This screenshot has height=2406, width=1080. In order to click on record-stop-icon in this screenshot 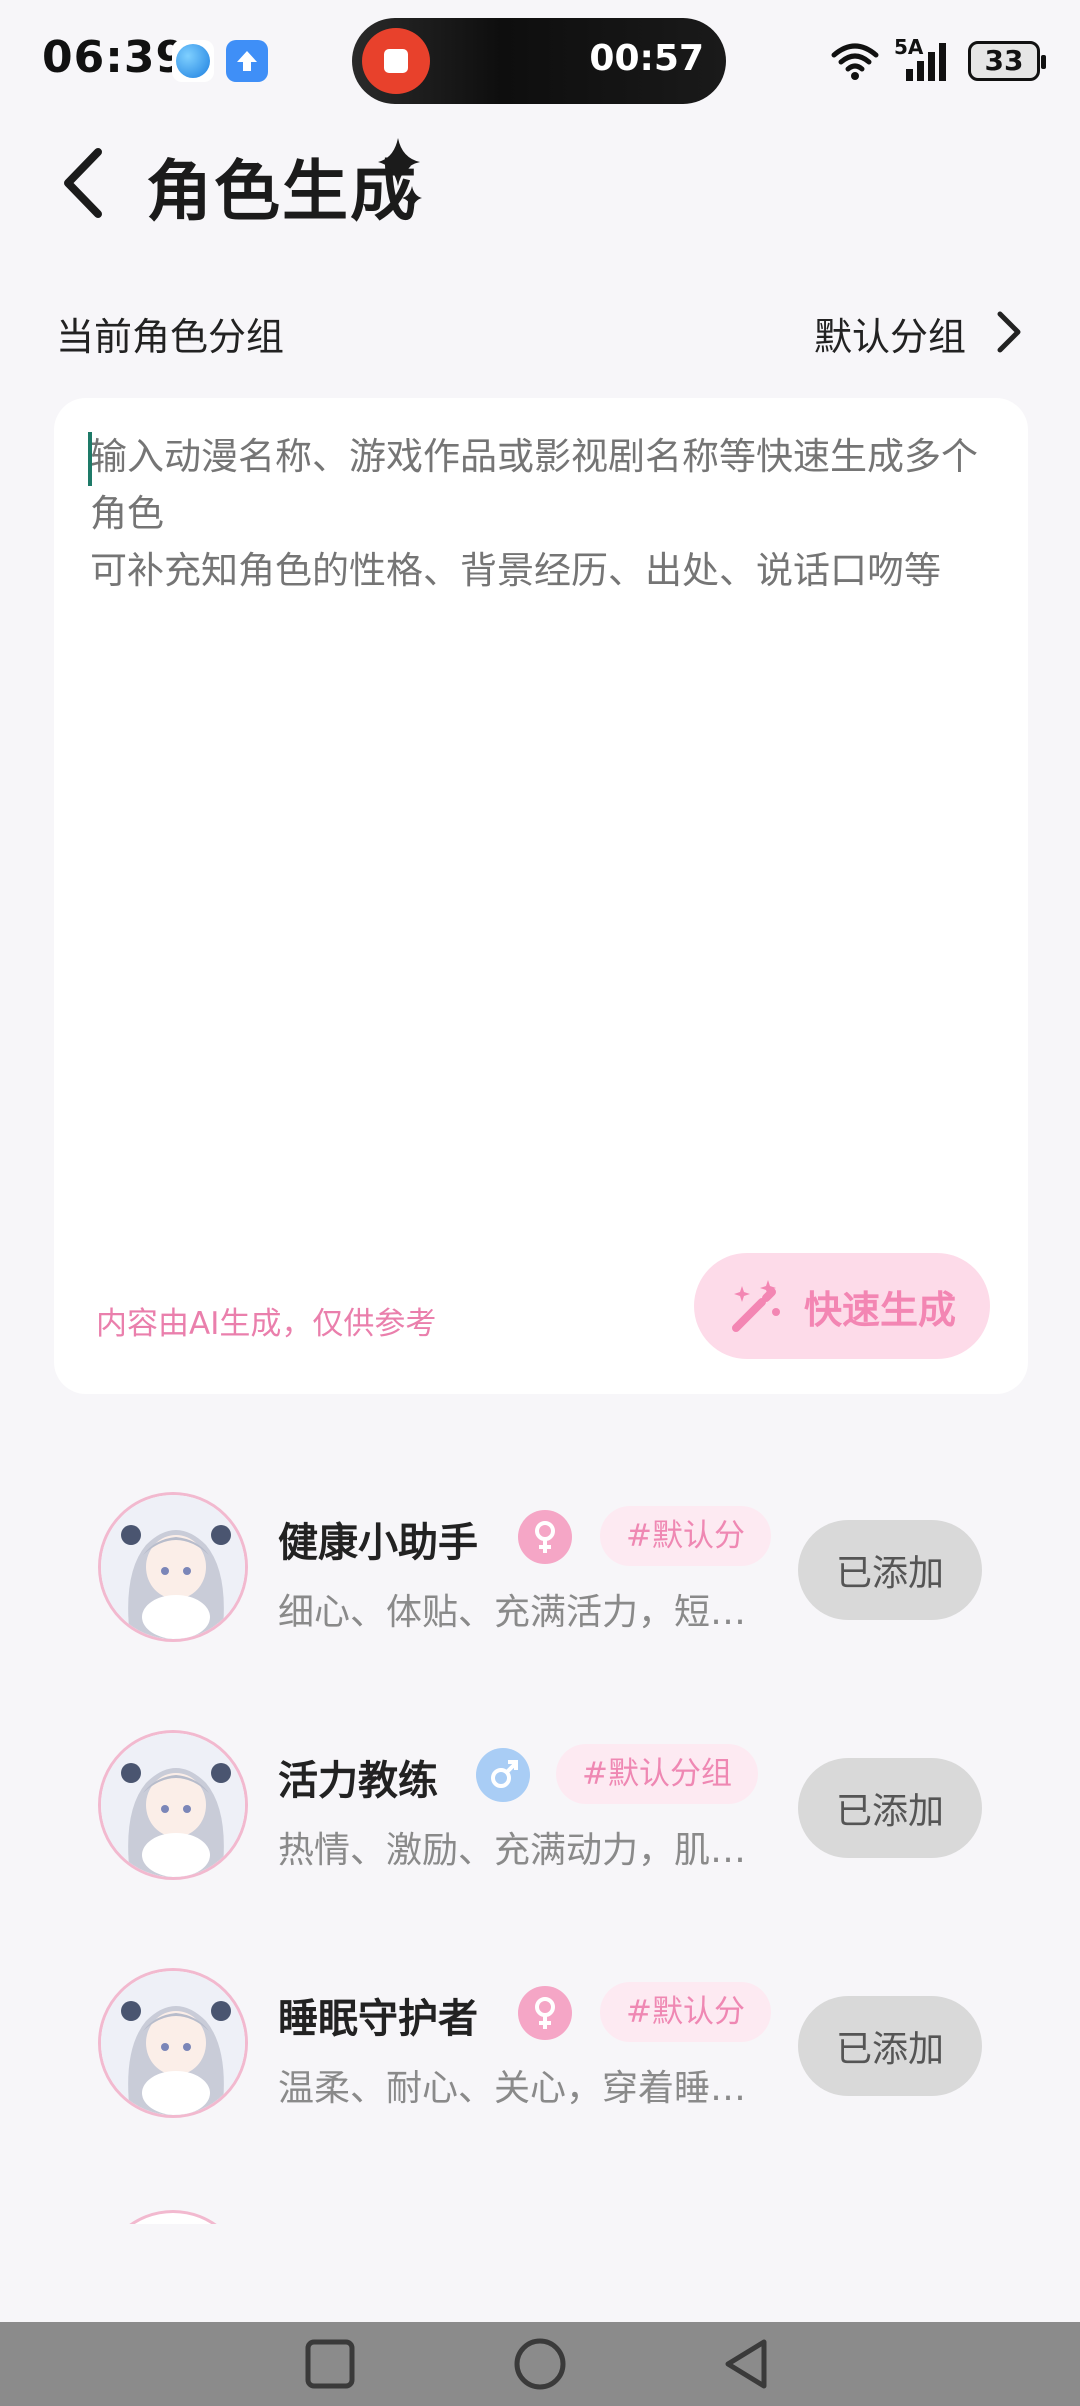, I will do `click(396, 61)`.